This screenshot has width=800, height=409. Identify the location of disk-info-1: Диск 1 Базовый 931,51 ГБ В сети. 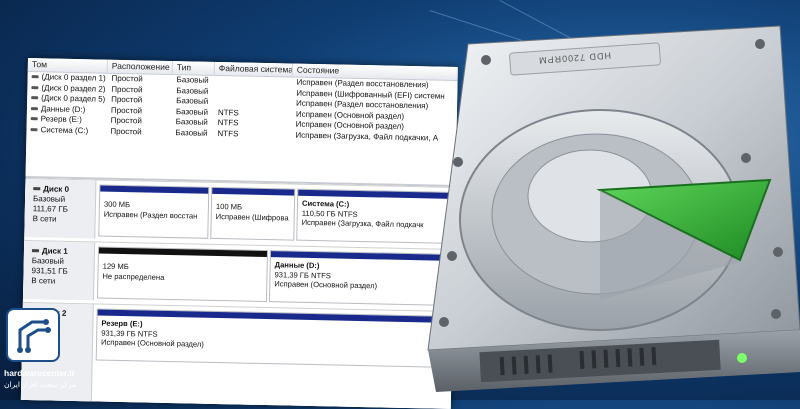
(59, 270).